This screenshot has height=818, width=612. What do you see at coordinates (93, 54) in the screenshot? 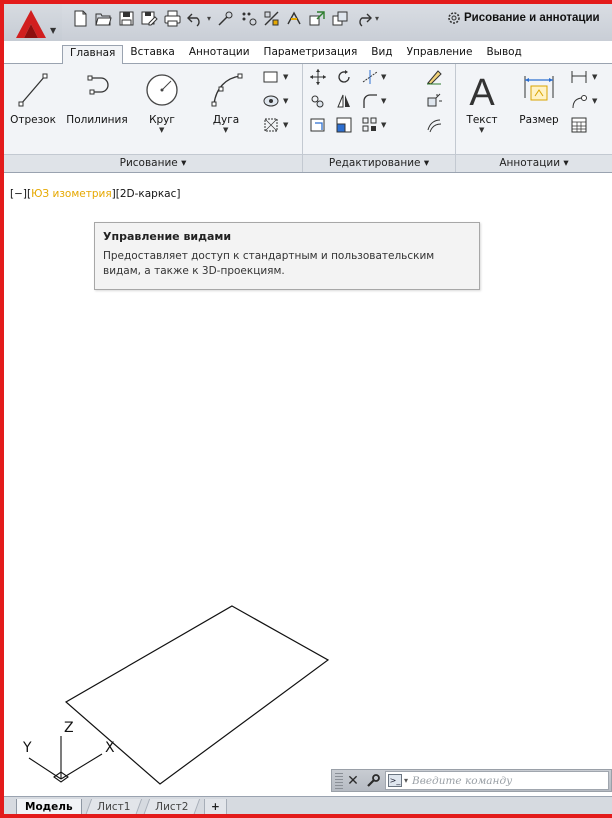
I see `tab-home: Главная` at bounding box center [93, 54].